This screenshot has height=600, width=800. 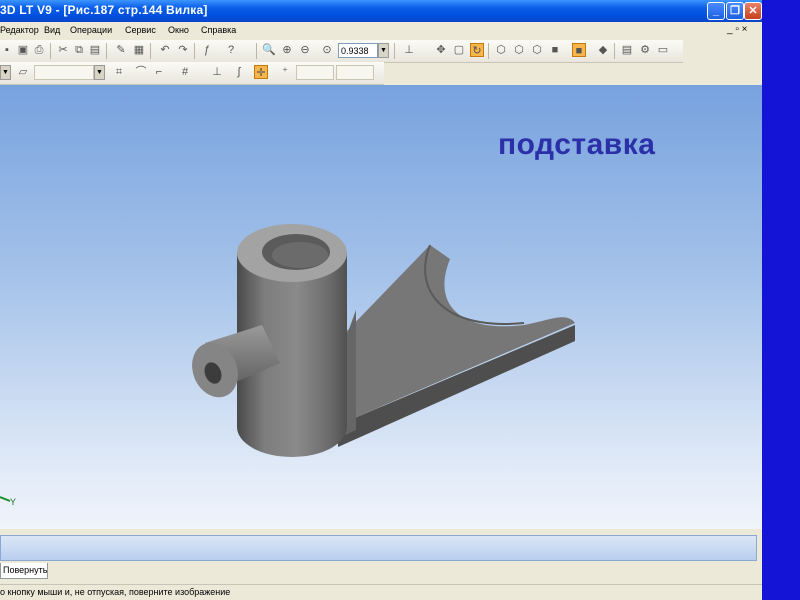 I want to click on manager-icon: ▦, so click(x=139, y=50).